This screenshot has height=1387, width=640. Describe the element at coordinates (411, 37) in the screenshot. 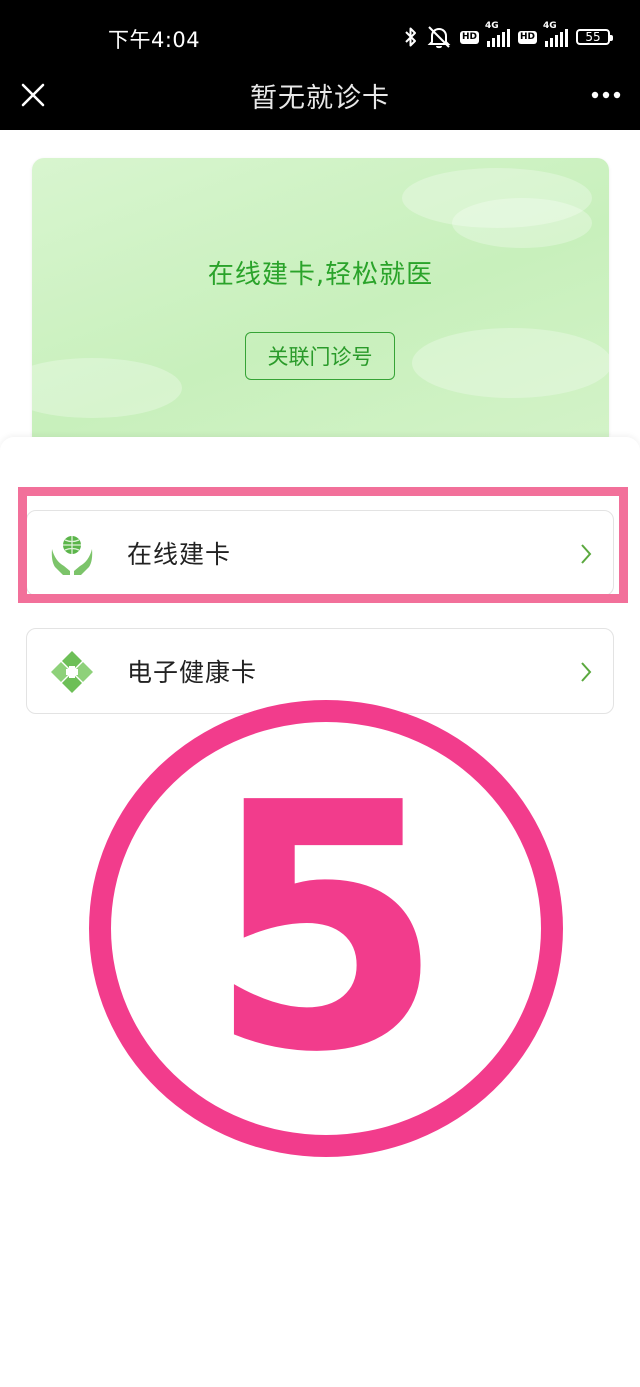

I see `bluetooth-icon` at that location.